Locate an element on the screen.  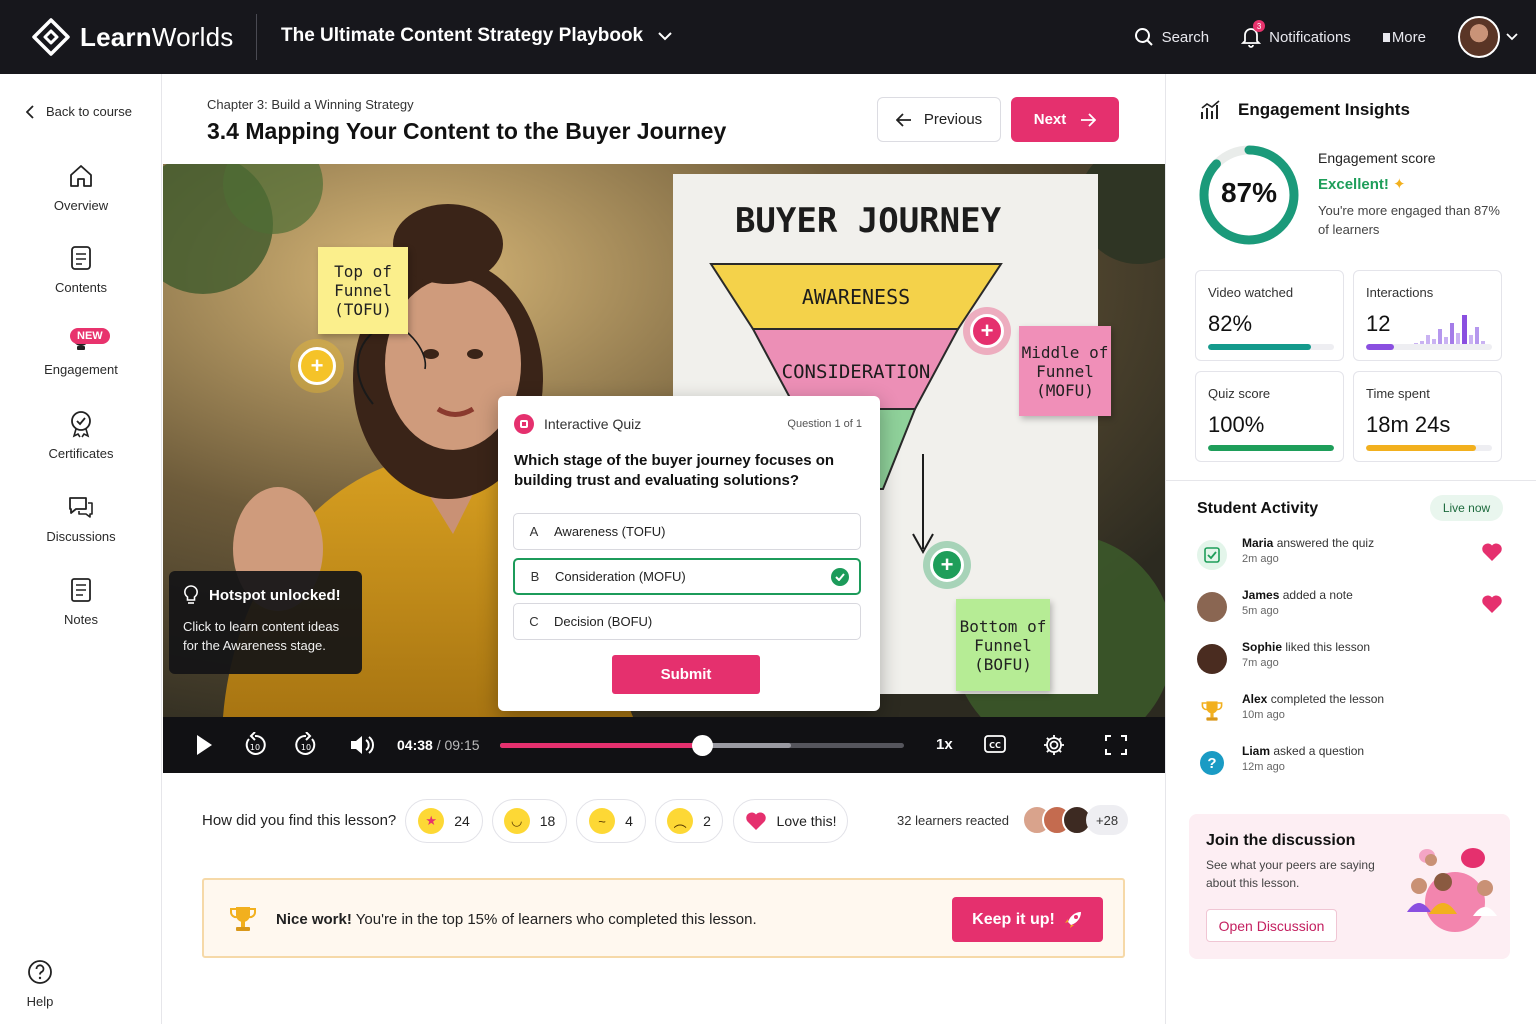
reactor-avatars: +28 is located at coordinates (1075, 820).